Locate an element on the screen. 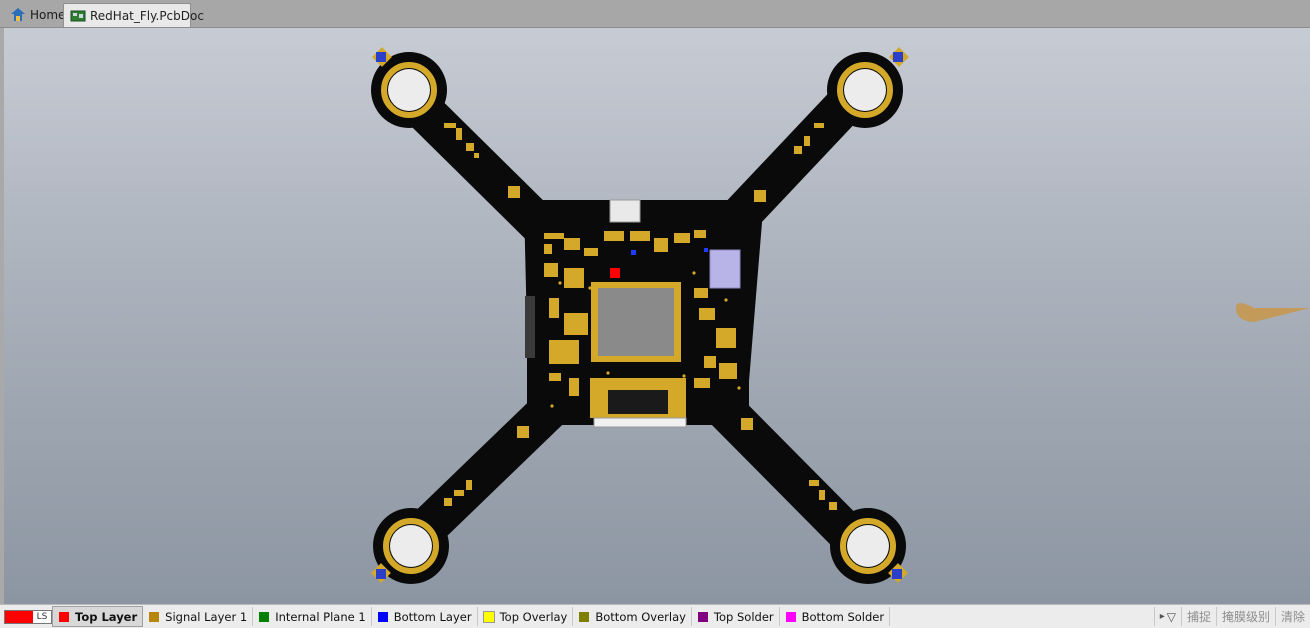 The image size is (1310, 628). layer-tab-bottom-layer: Bottom Layer is located at coordinates (425, 616).